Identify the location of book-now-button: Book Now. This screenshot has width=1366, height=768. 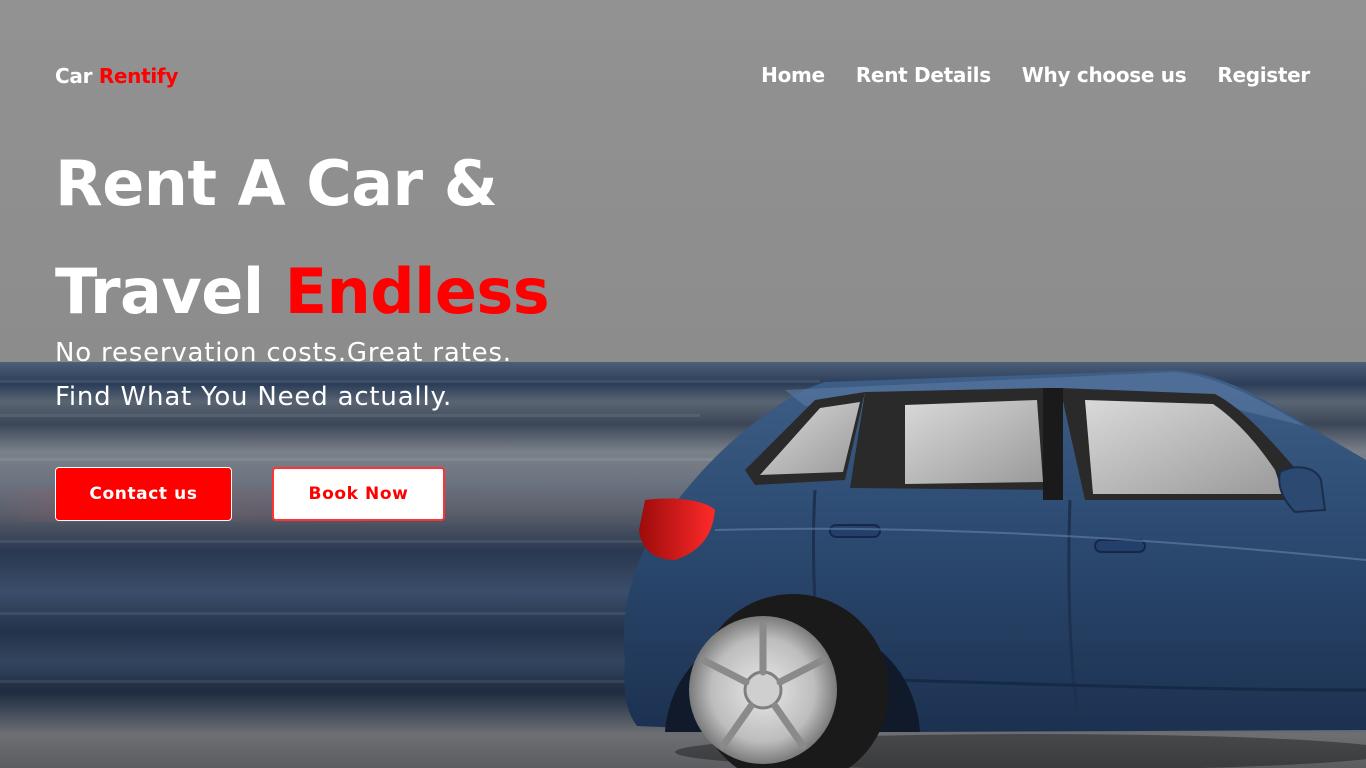
(358, 494).